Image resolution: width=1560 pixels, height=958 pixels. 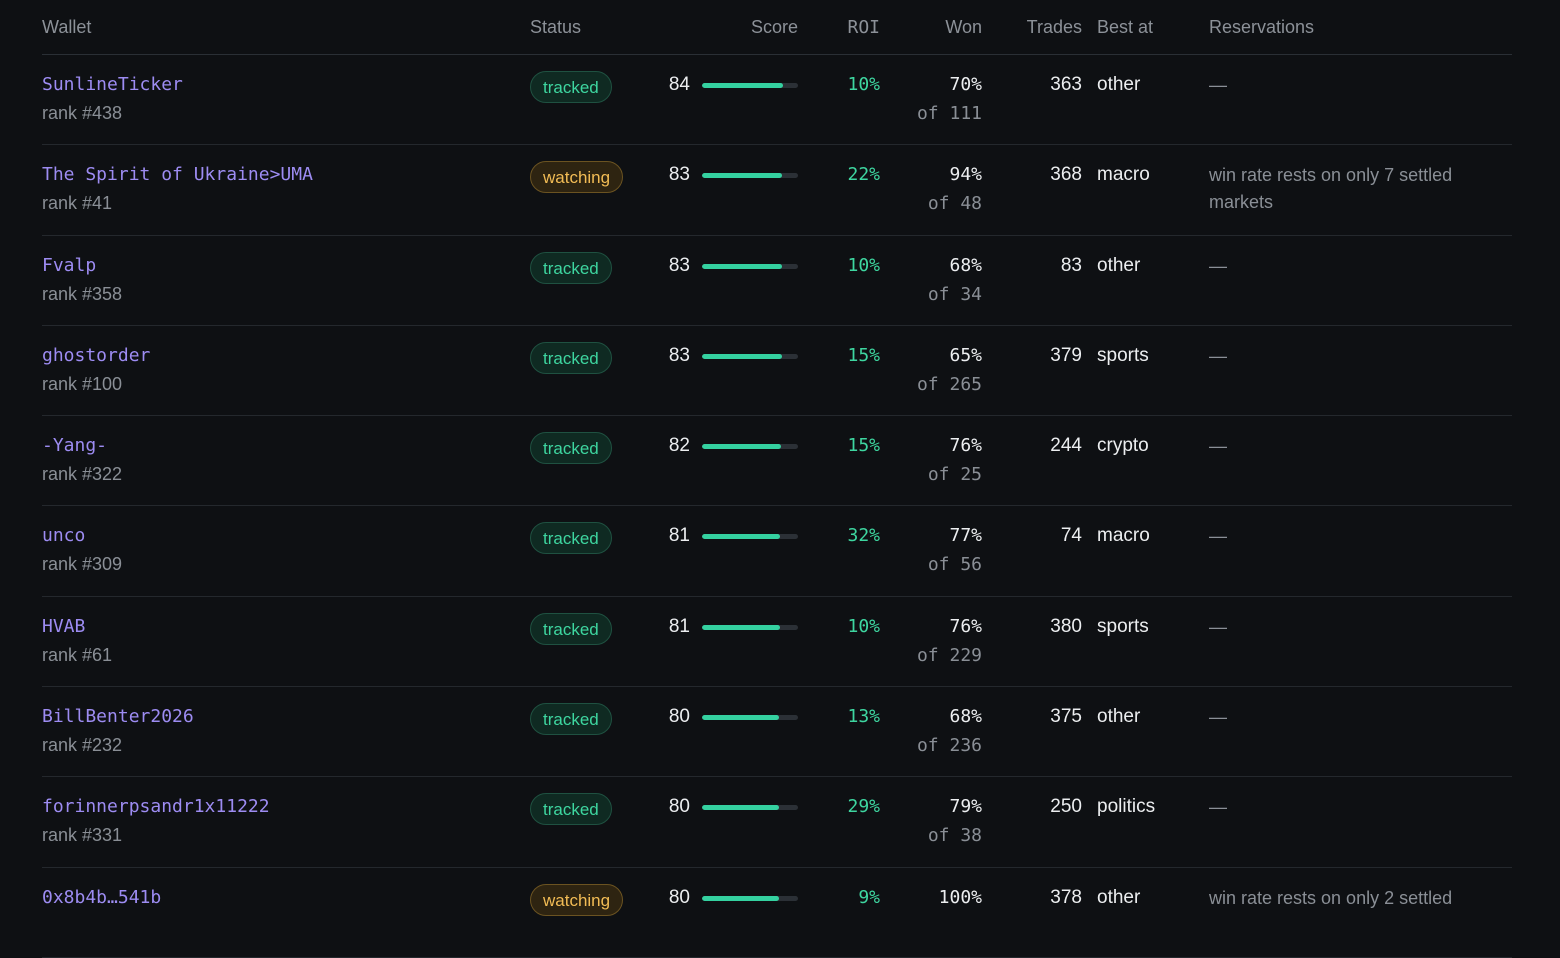 What do you see at coordinates (965, 355) in the screenshot?
I see `won-rate: 65%` at bounding box center [965, 355].